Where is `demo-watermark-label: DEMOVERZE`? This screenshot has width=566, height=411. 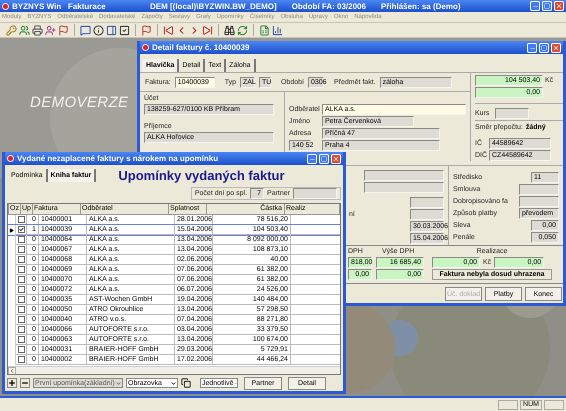
demo-watermark-label: DEMOVERZE is located at coordinates (79, 103).